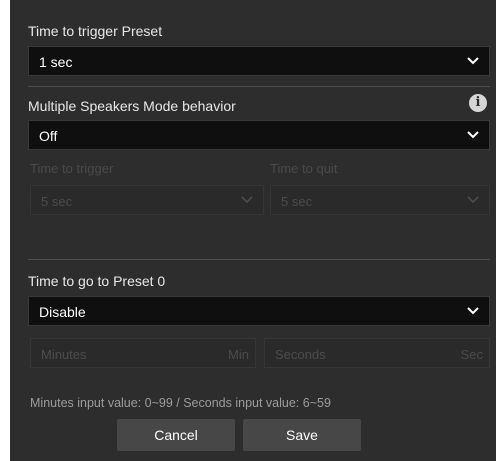 The image size is (496, 461). What do you see at coordinates (132, 106) in the screenshot?
I see `multi-speaker-label: Multiple Speakers Mode behavior` at bounding box center [132, 106].